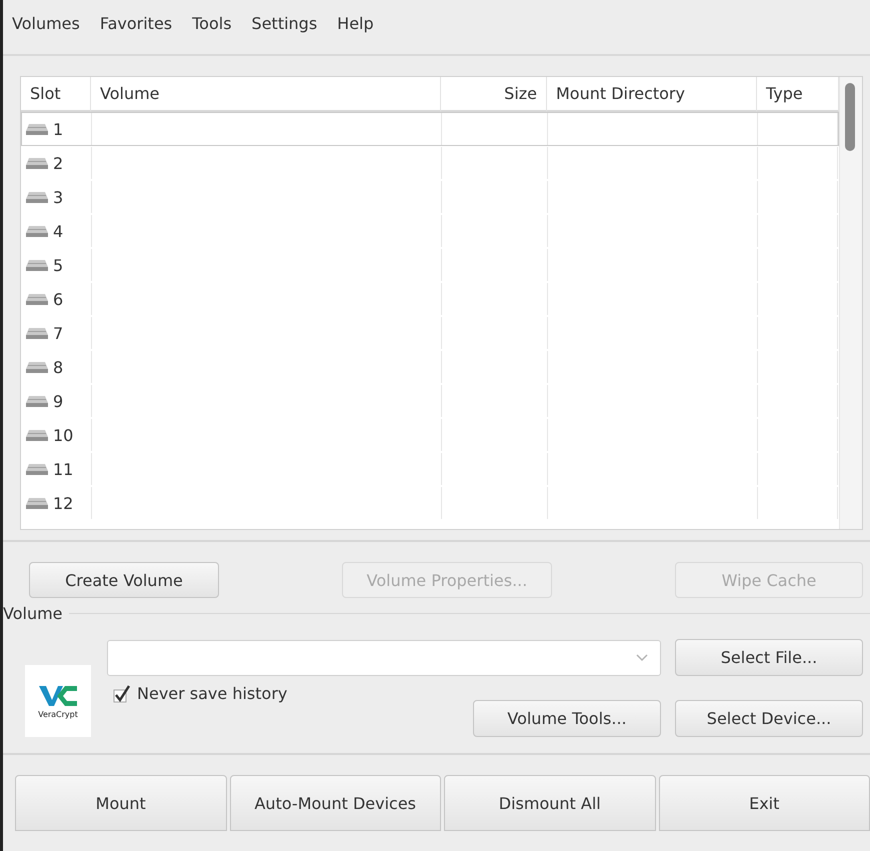 The height and width of the screenshot is (851, 870). What do you see at coordinates (136, 23) in the screenshot?
I see `menu-item: Favorites` at bounding box center [136, 23].